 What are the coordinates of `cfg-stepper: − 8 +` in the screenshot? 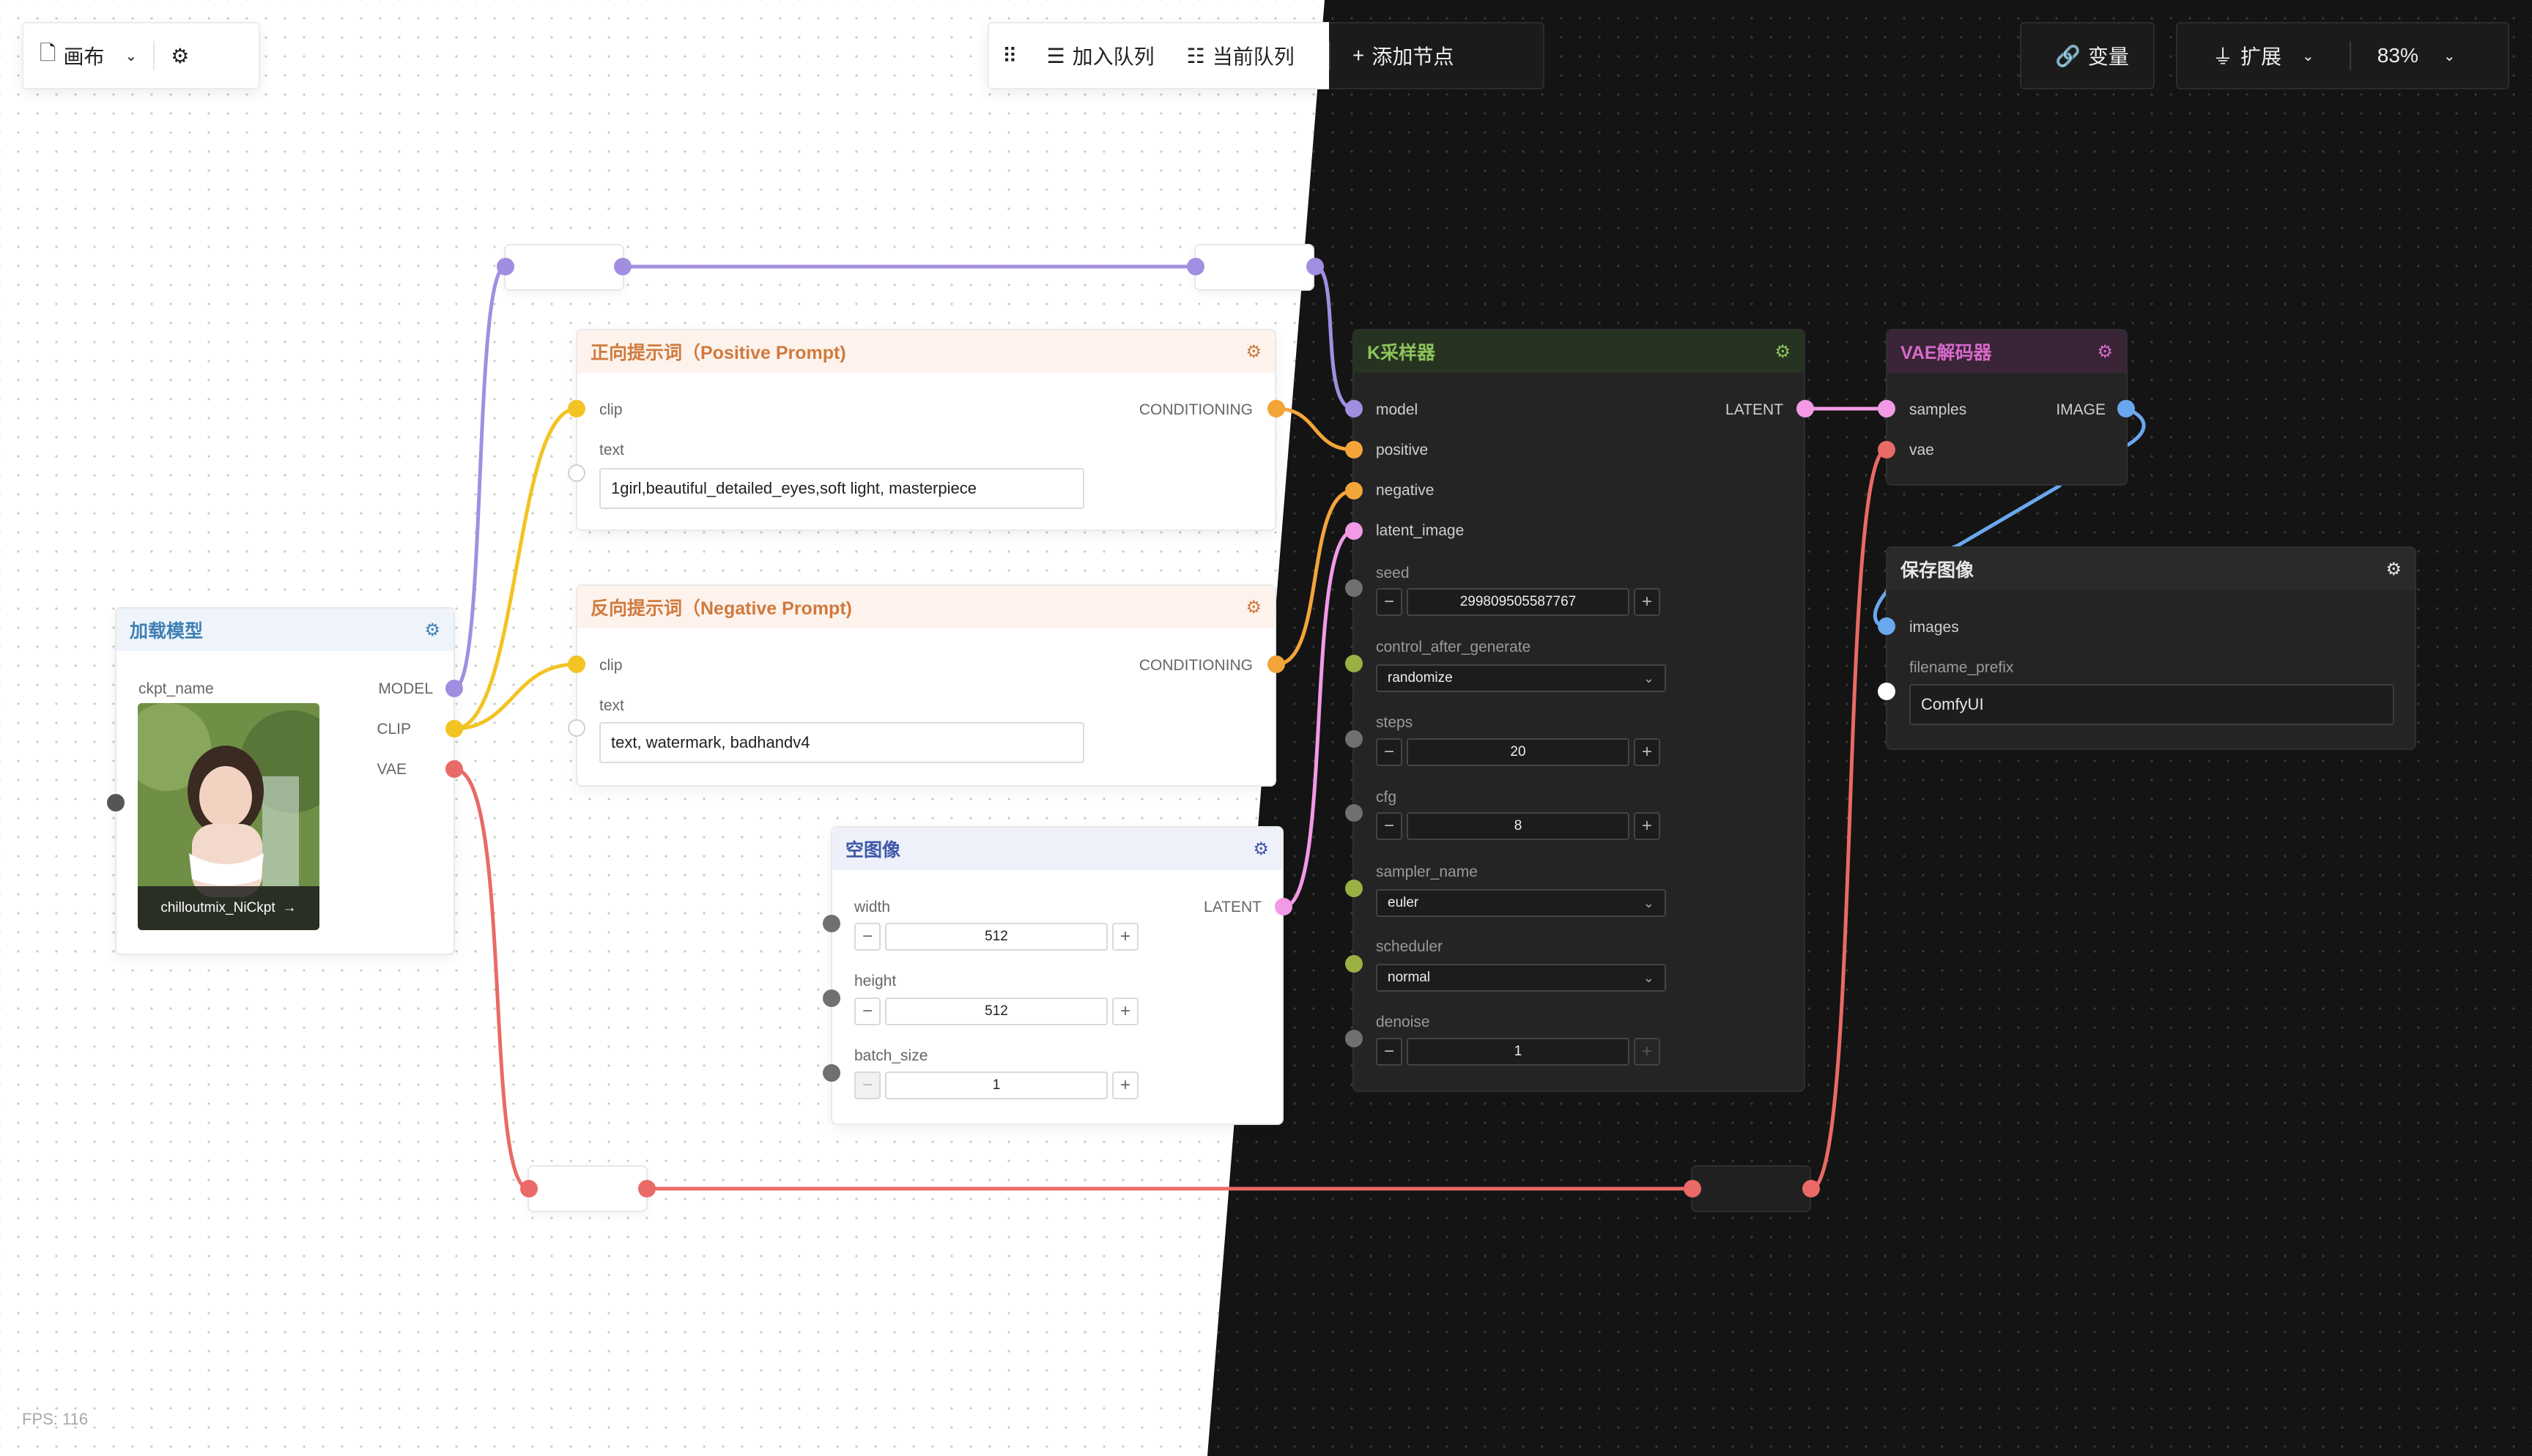 It's located at (1518, 826).